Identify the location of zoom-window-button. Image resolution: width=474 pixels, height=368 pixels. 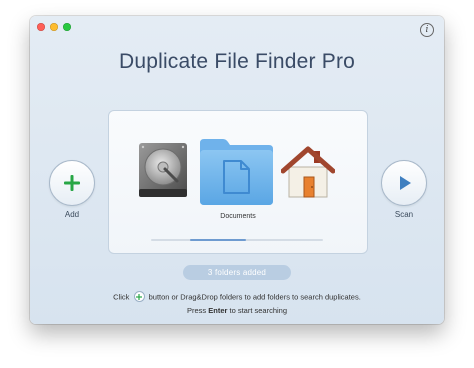
(67, 27).